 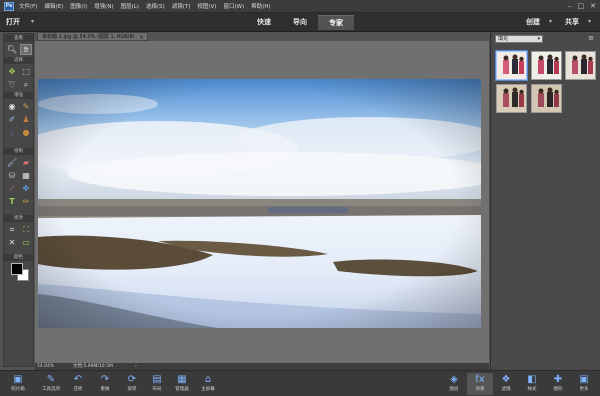 I want to click on recompose-icon: ⛶, so click(x=26, y=229).